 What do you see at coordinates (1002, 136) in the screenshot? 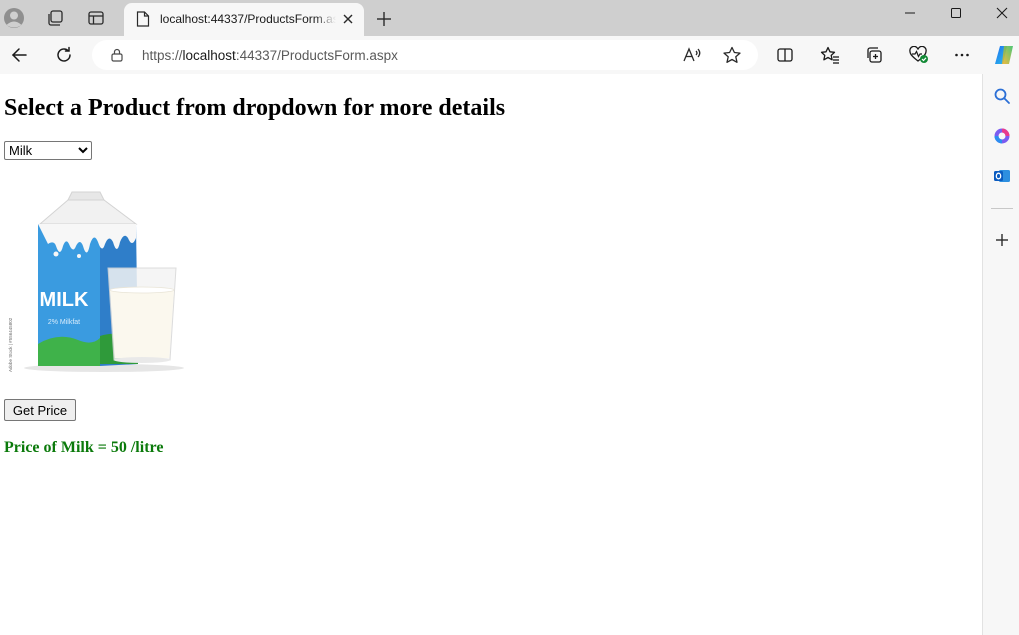
I see `office-icon` at bounding box center [1002, 136].